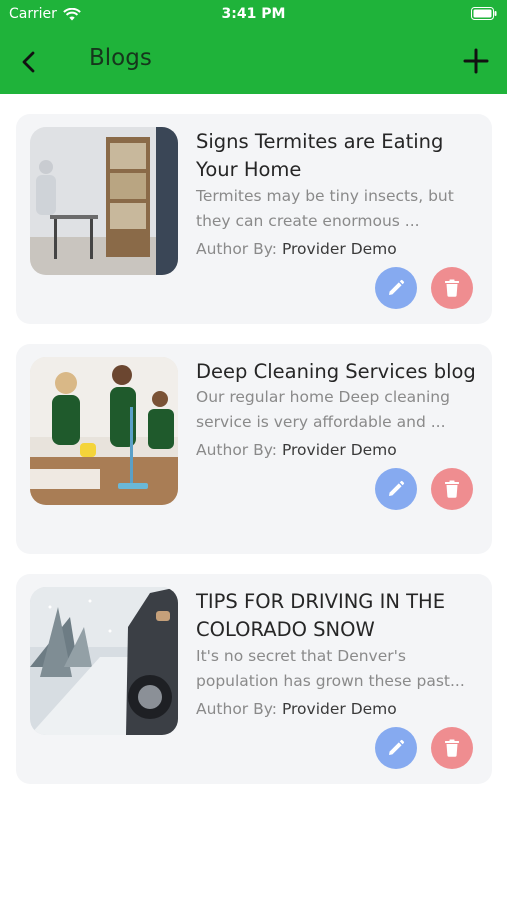 The image size is (507, 900). Describe the element at coordinates (339, 616) in the screenshot. I see `blog-title: TIPS FOR DRIVING IN THE COLORADO SNOW` at that location.